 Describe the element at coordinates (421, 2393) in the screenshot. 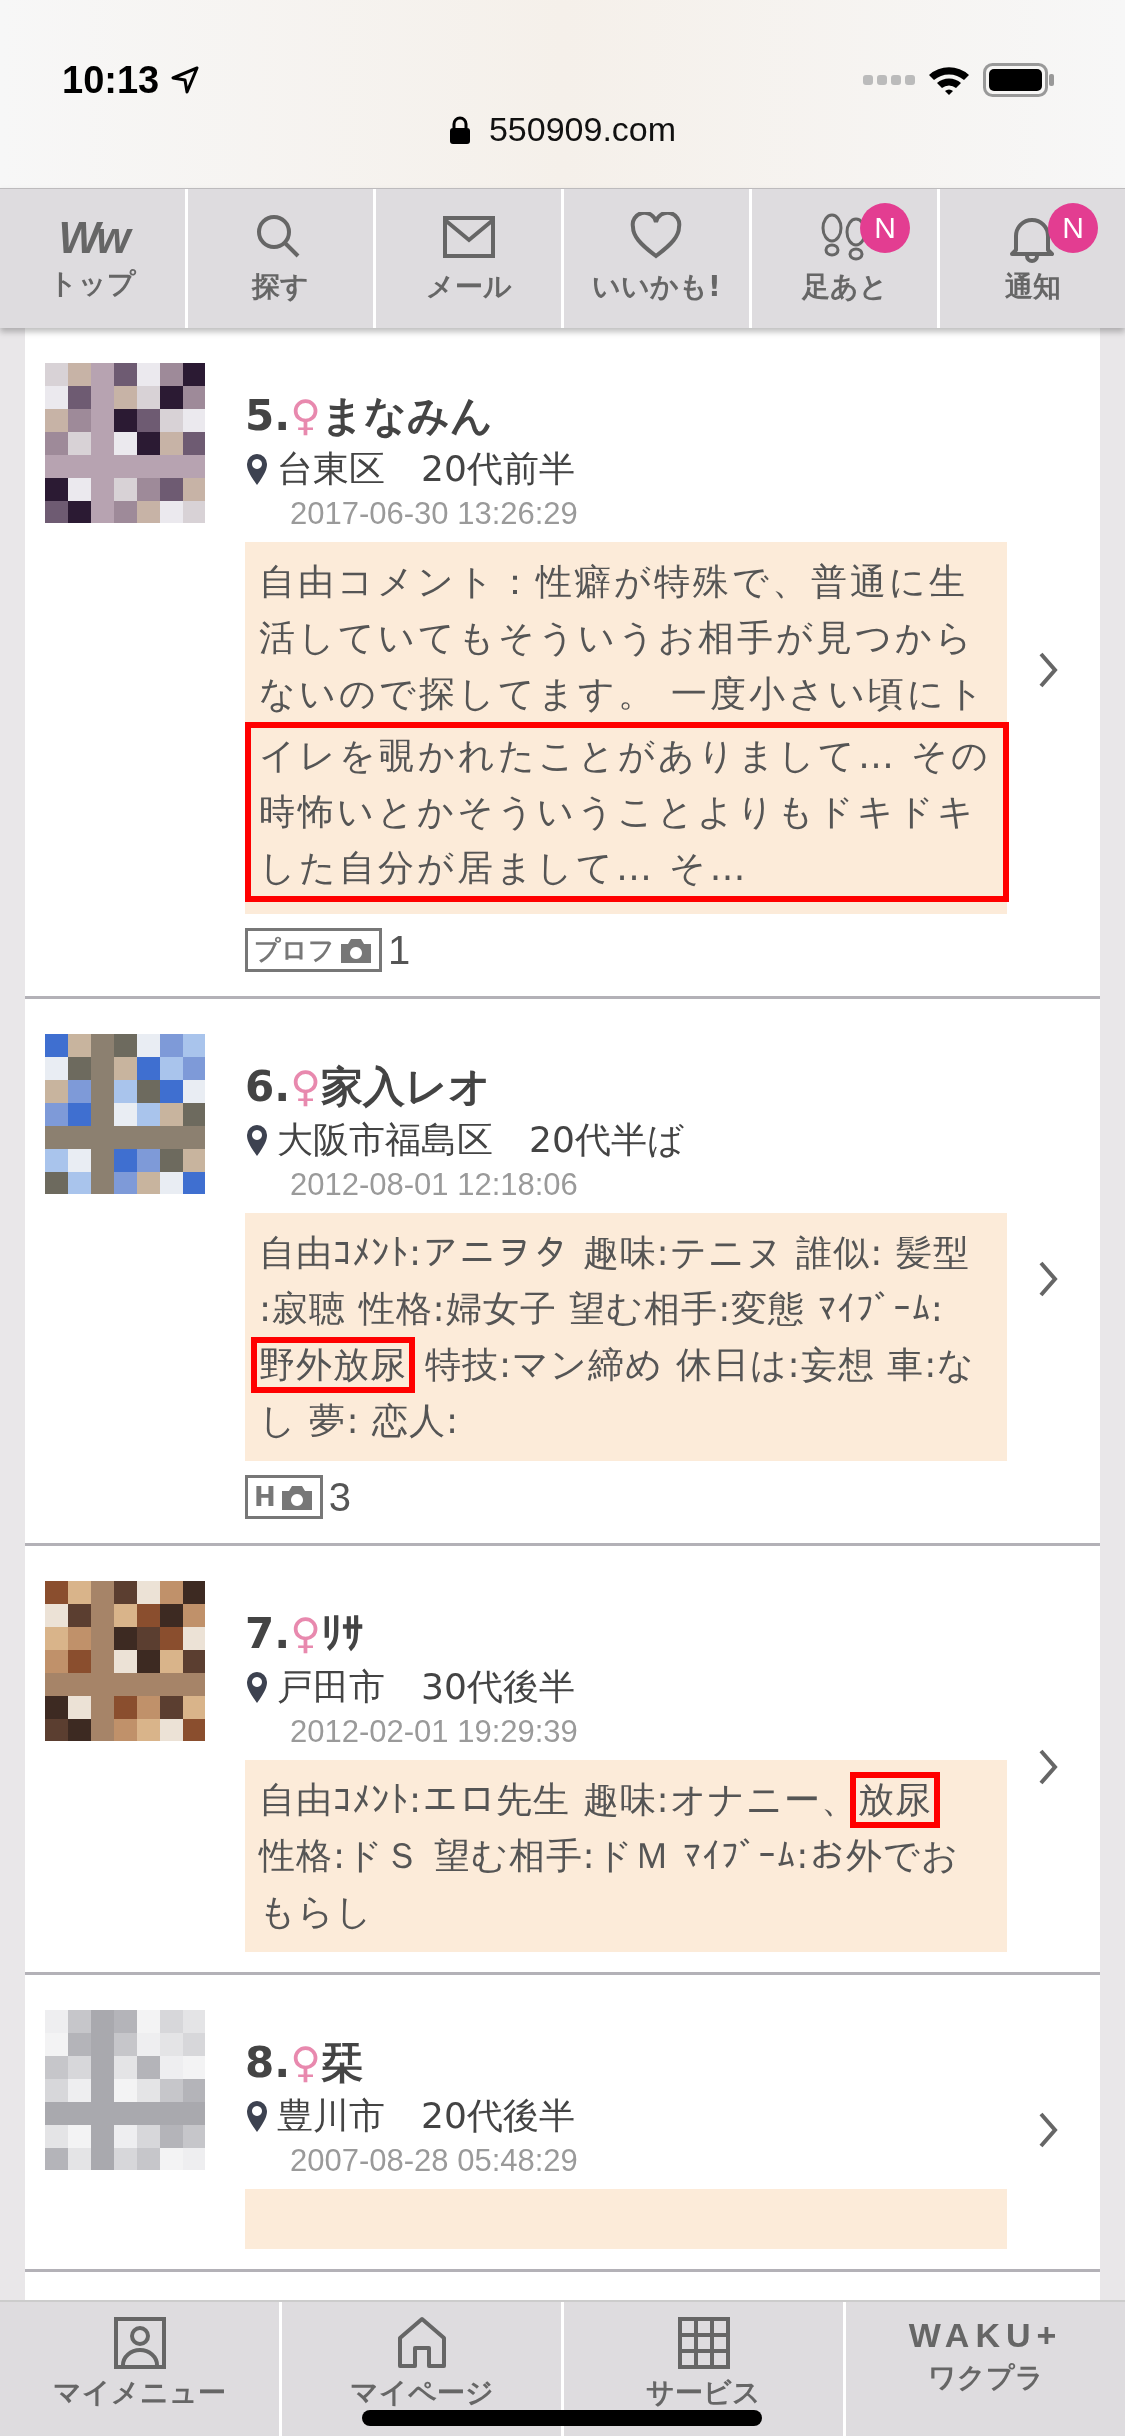

I see `tab-label: マイページ` at that location.